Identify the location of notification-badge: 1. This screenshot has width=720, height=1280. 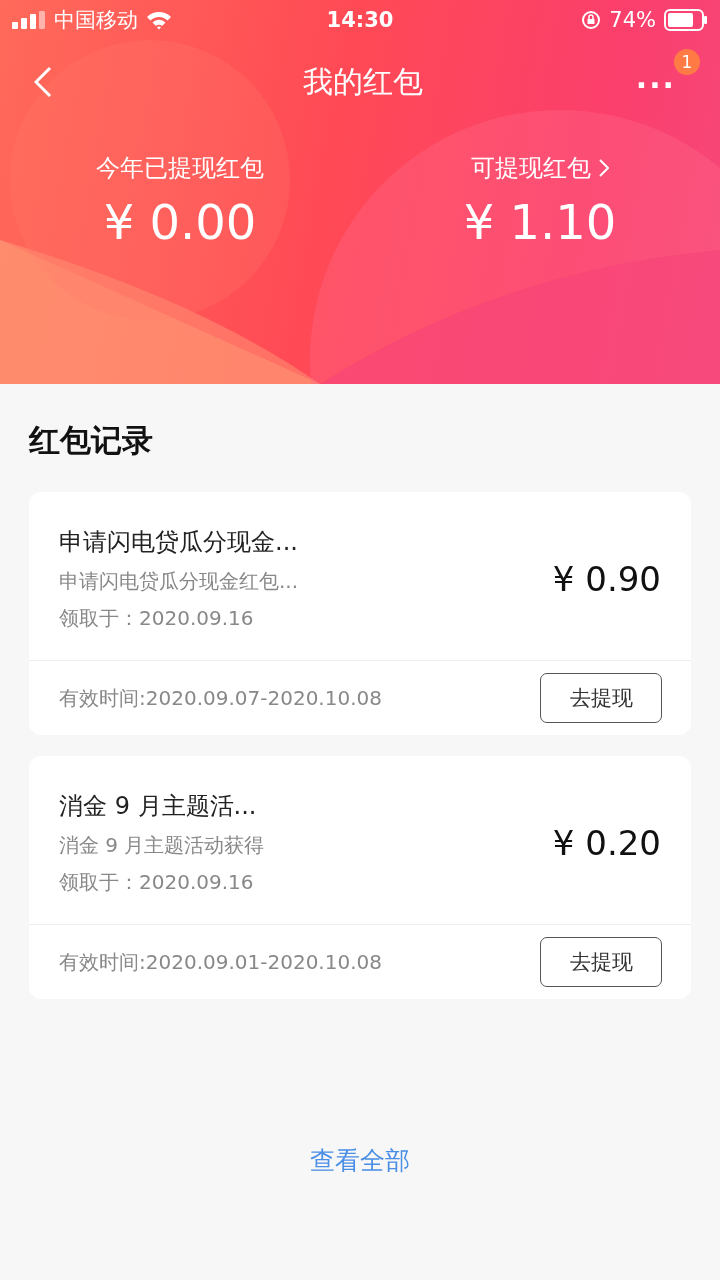
(687, 62).